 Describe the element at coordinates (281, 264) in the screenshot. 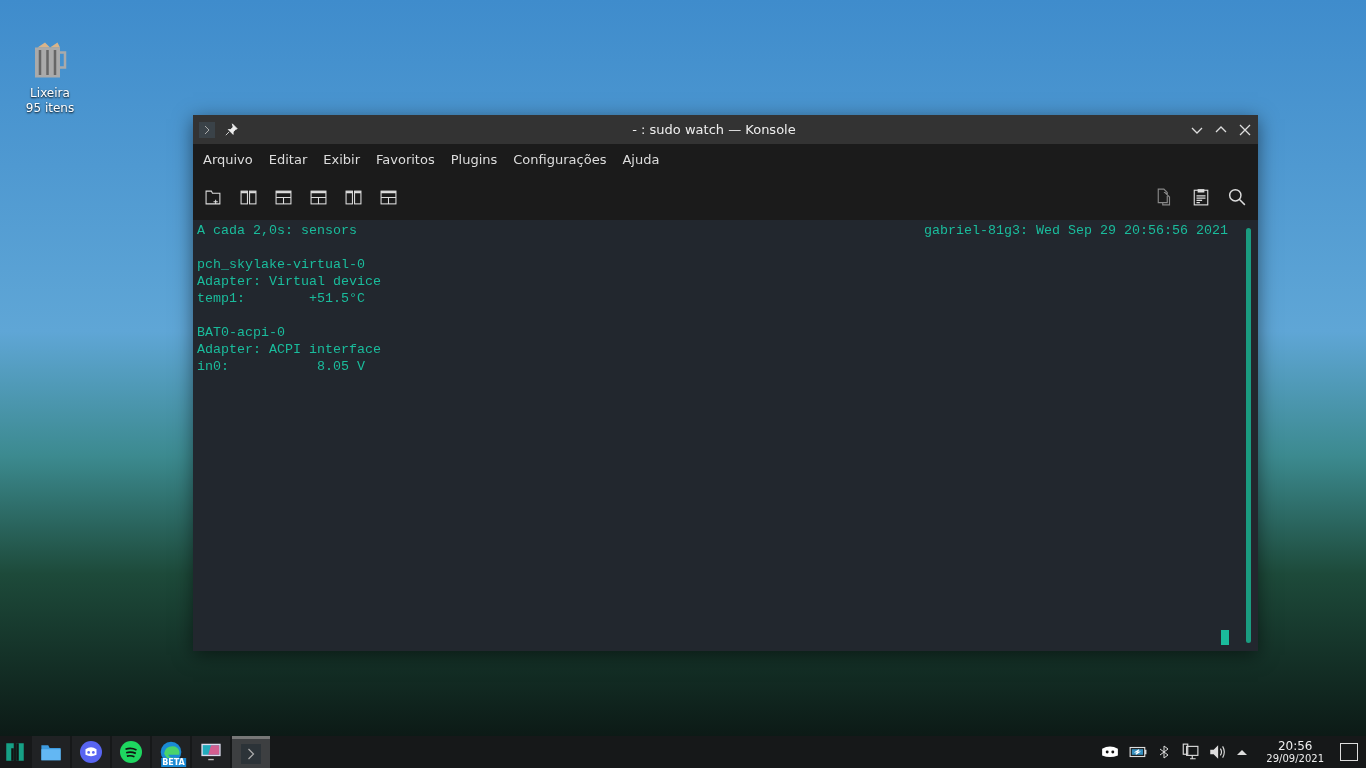

I see `terminal-line: pch_skylake-virtual-0` at that location.